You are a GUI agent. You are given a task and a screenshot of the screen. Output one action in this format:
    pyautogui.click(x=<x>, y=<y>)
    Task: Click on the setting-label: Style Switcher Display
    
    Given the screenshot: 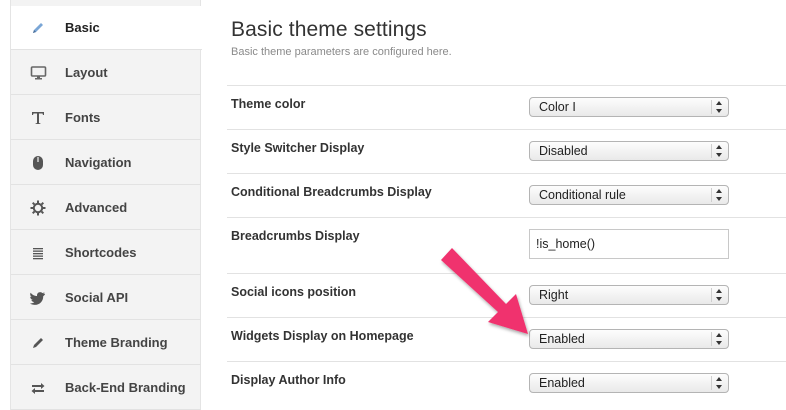 What is the action you would take?
    pyautogui.click(x=298, y=148)
    